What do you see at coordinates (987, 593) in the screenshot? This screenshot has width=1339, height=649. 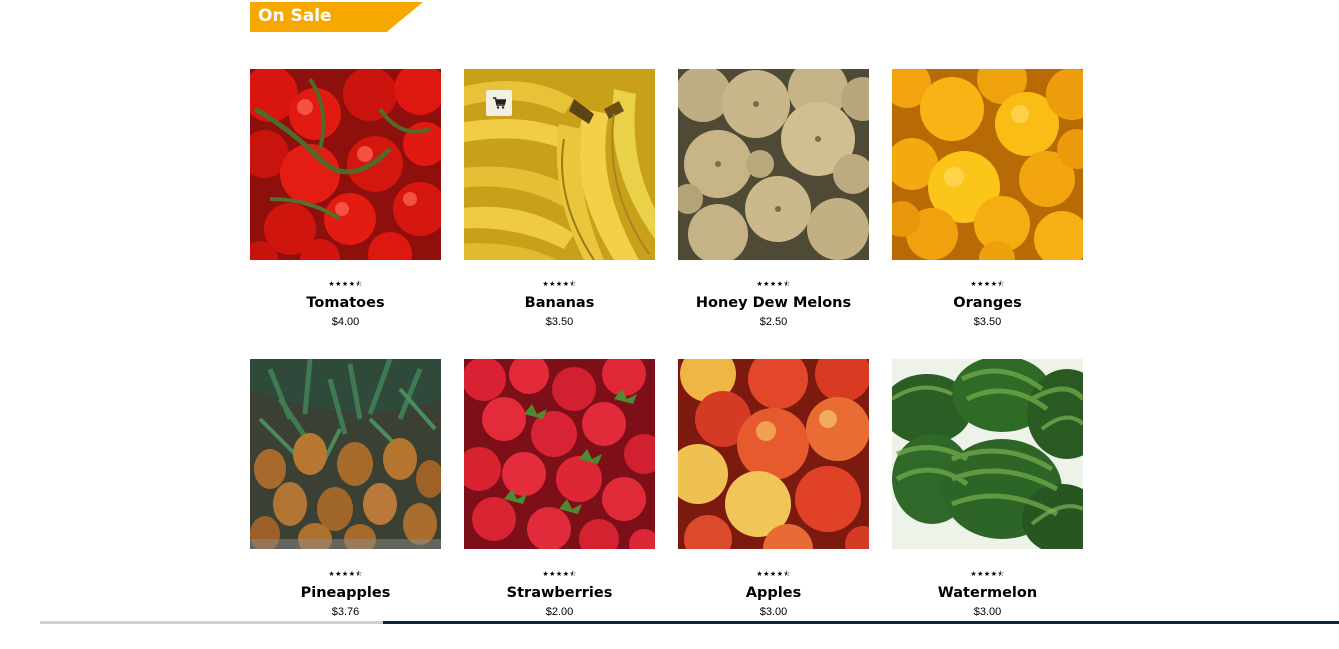 I see `product-name: Watermelon` at bounding box center [987, 593].